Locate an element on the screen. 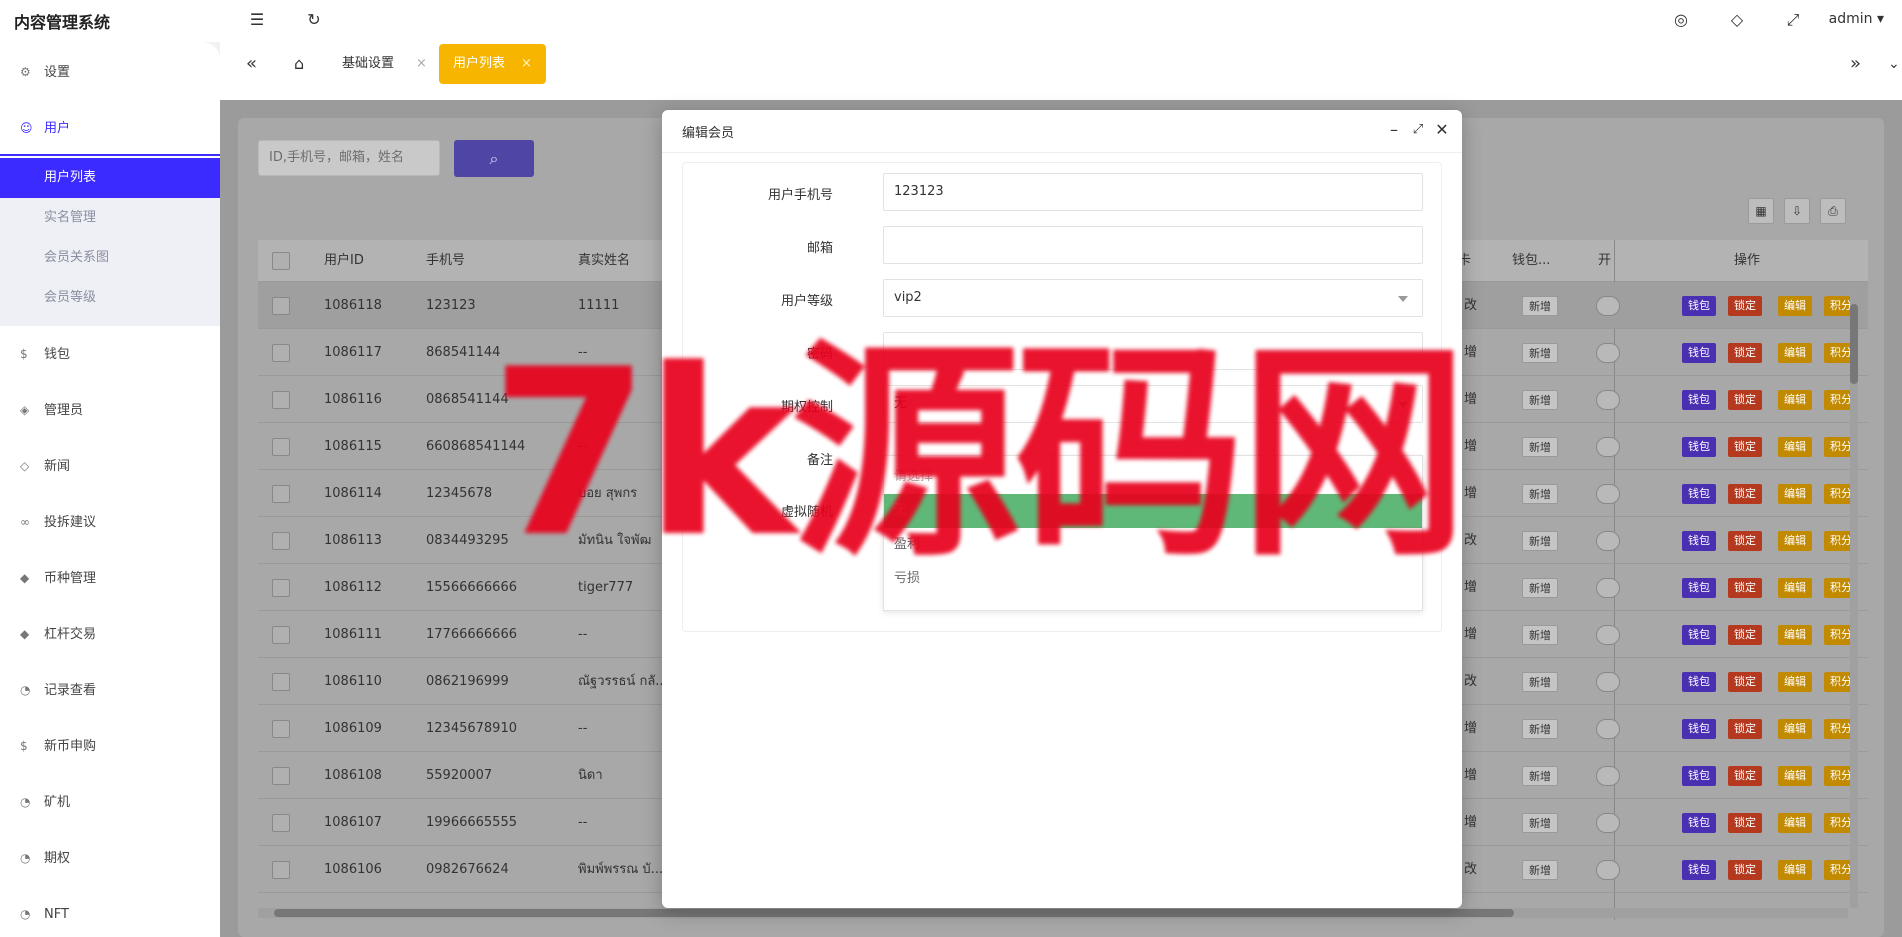  sidebar-item-settings: ⚙ 设置 is located at coordinates (110, 72).